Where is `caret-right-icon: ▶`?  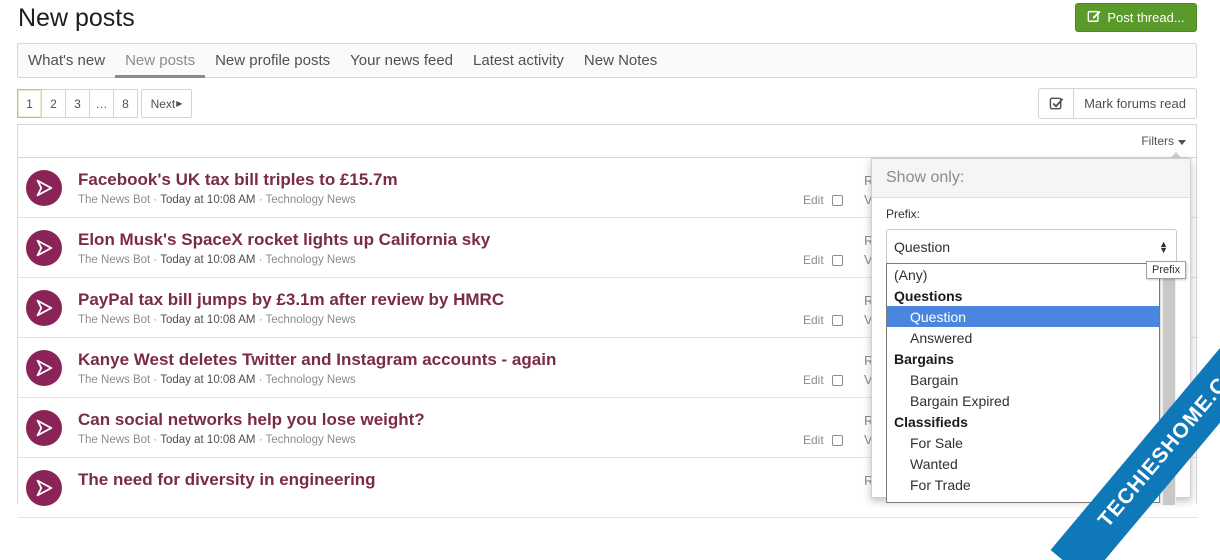 caret-right-icon: ▶ is located at coordinates (179, 103).